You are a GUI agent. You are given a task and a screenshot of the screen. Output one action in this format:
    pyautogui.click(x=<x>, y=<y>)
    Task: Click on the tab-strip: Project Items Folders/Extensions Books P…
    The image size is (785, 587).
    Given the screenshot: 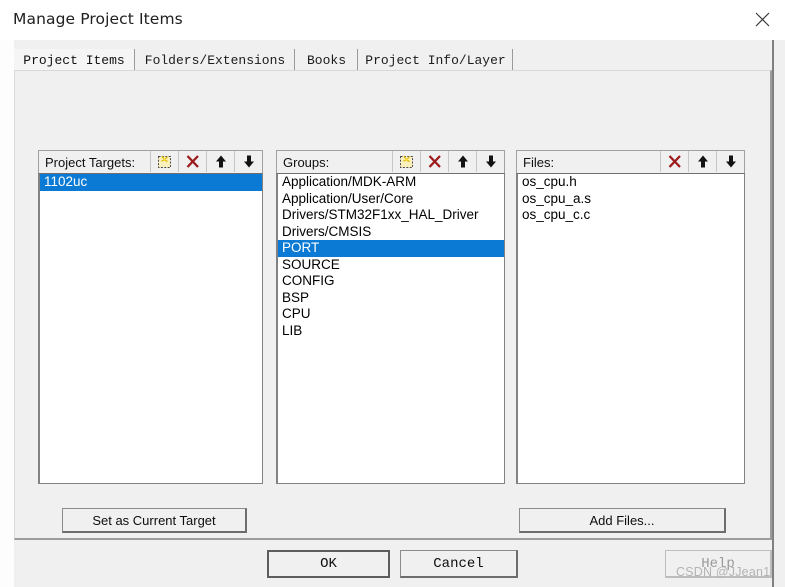 What is the action you would take?
    pyautogui.click(x=393, y=60)
    